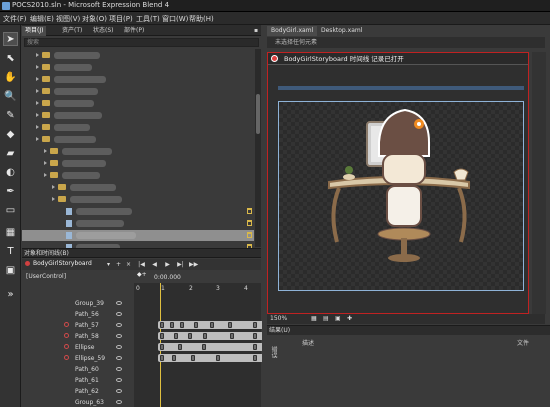 This screenshot has height=407, width=550. I want to click on storyboard-name: BodyGirlStoryboard, so click(62, 263).